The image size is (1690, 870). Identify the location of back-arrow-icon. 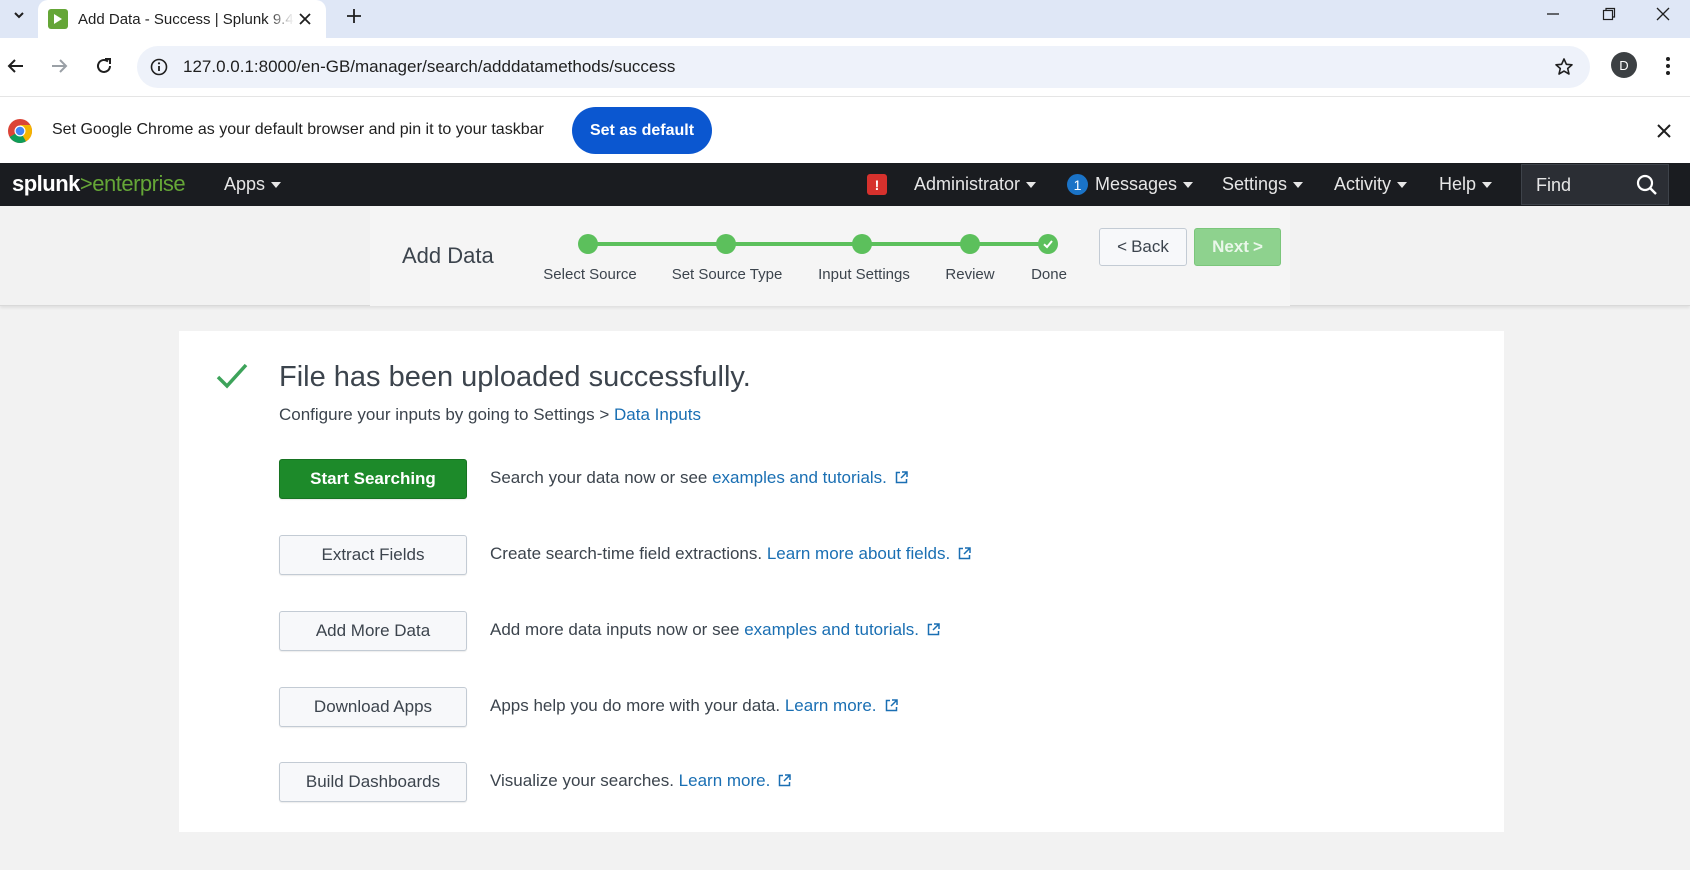
(16, 66).